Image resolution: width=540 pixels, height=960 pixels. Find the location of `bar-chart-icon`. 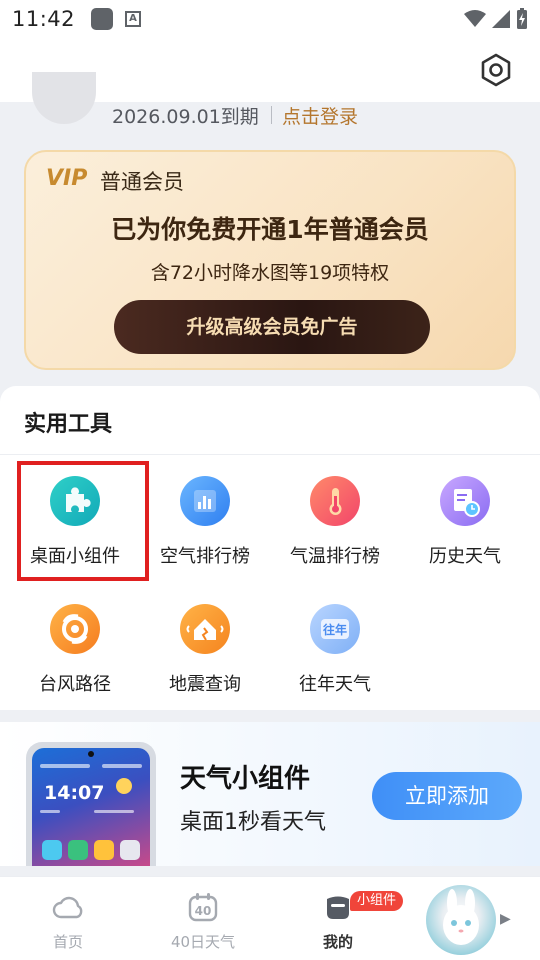

bar-chart-icon is located at coordinates (205, 501).